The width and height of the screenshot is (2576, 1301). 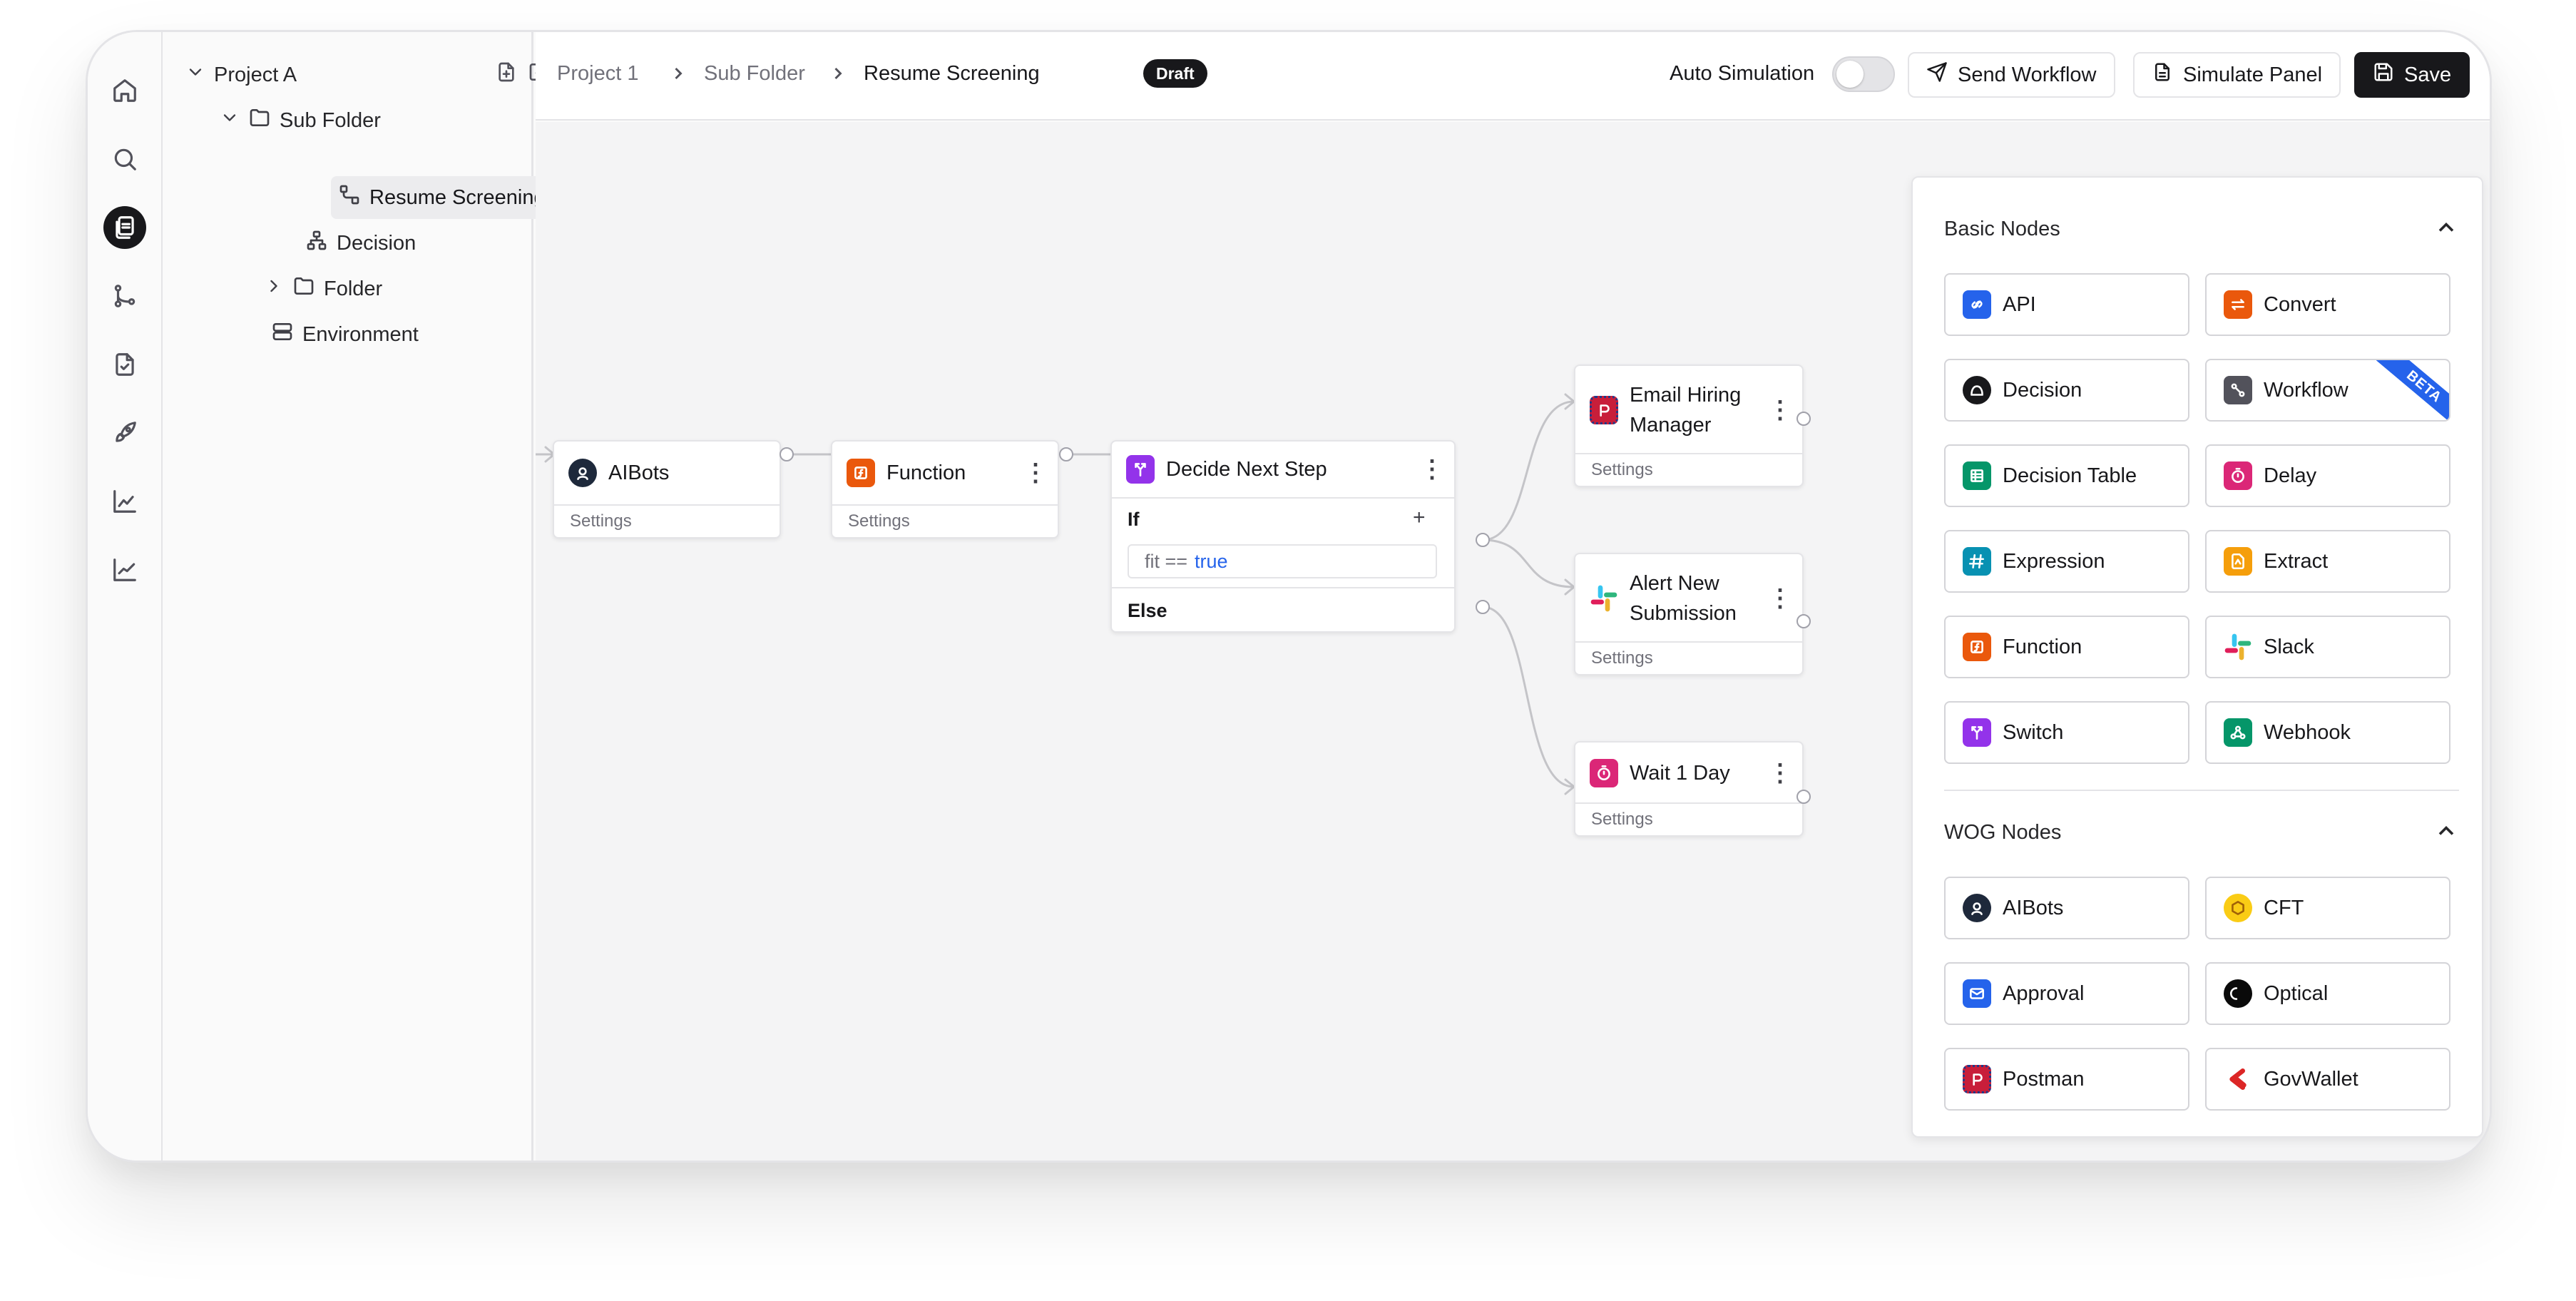 What do you see at coordinates (1604, 773) in the screenshot?
I see `timer-icon` at bounding box center [1604, 773].